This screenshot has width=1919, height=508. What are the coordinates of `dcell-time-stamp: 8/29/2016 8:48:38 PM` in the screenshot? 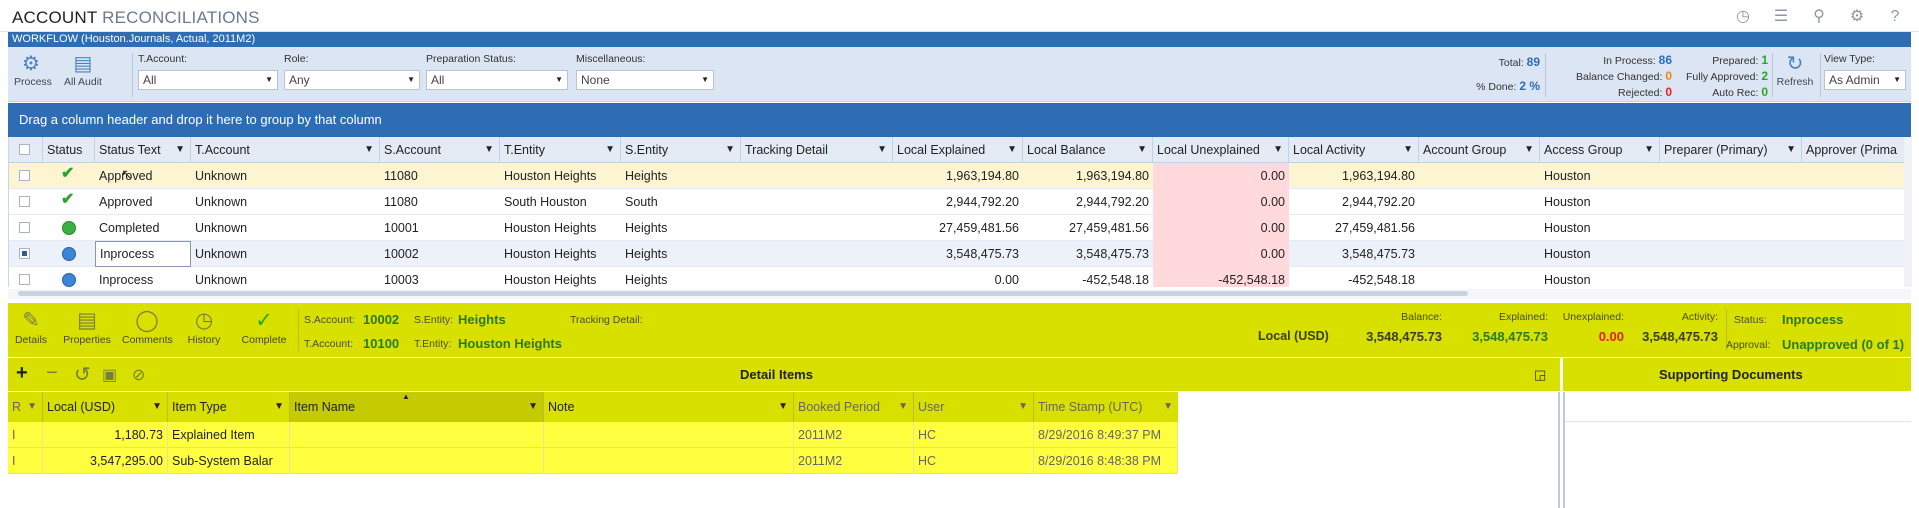 It's located at (1106, 461).